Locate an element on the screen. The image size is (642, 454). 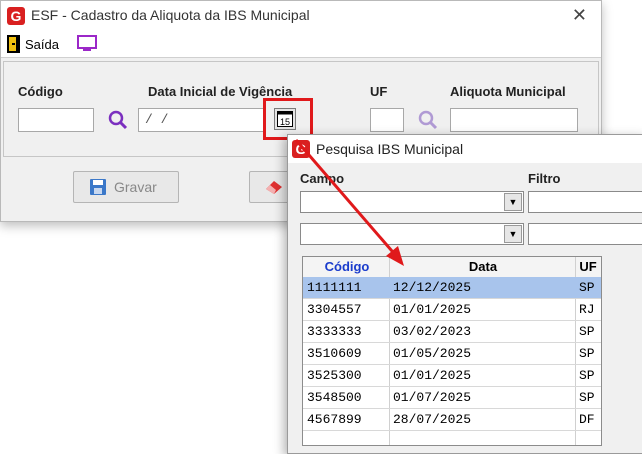
cell-uf: DF is located at coordinates (587, 419).